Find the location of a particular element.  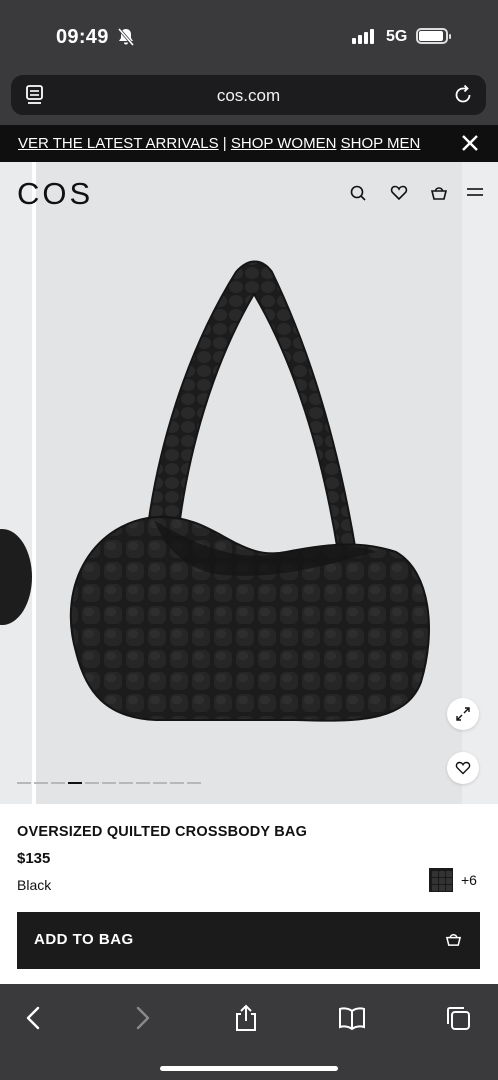

promo-link-latest: VER THE LATEST ARRIVALS is located at coordinates (118, 143).